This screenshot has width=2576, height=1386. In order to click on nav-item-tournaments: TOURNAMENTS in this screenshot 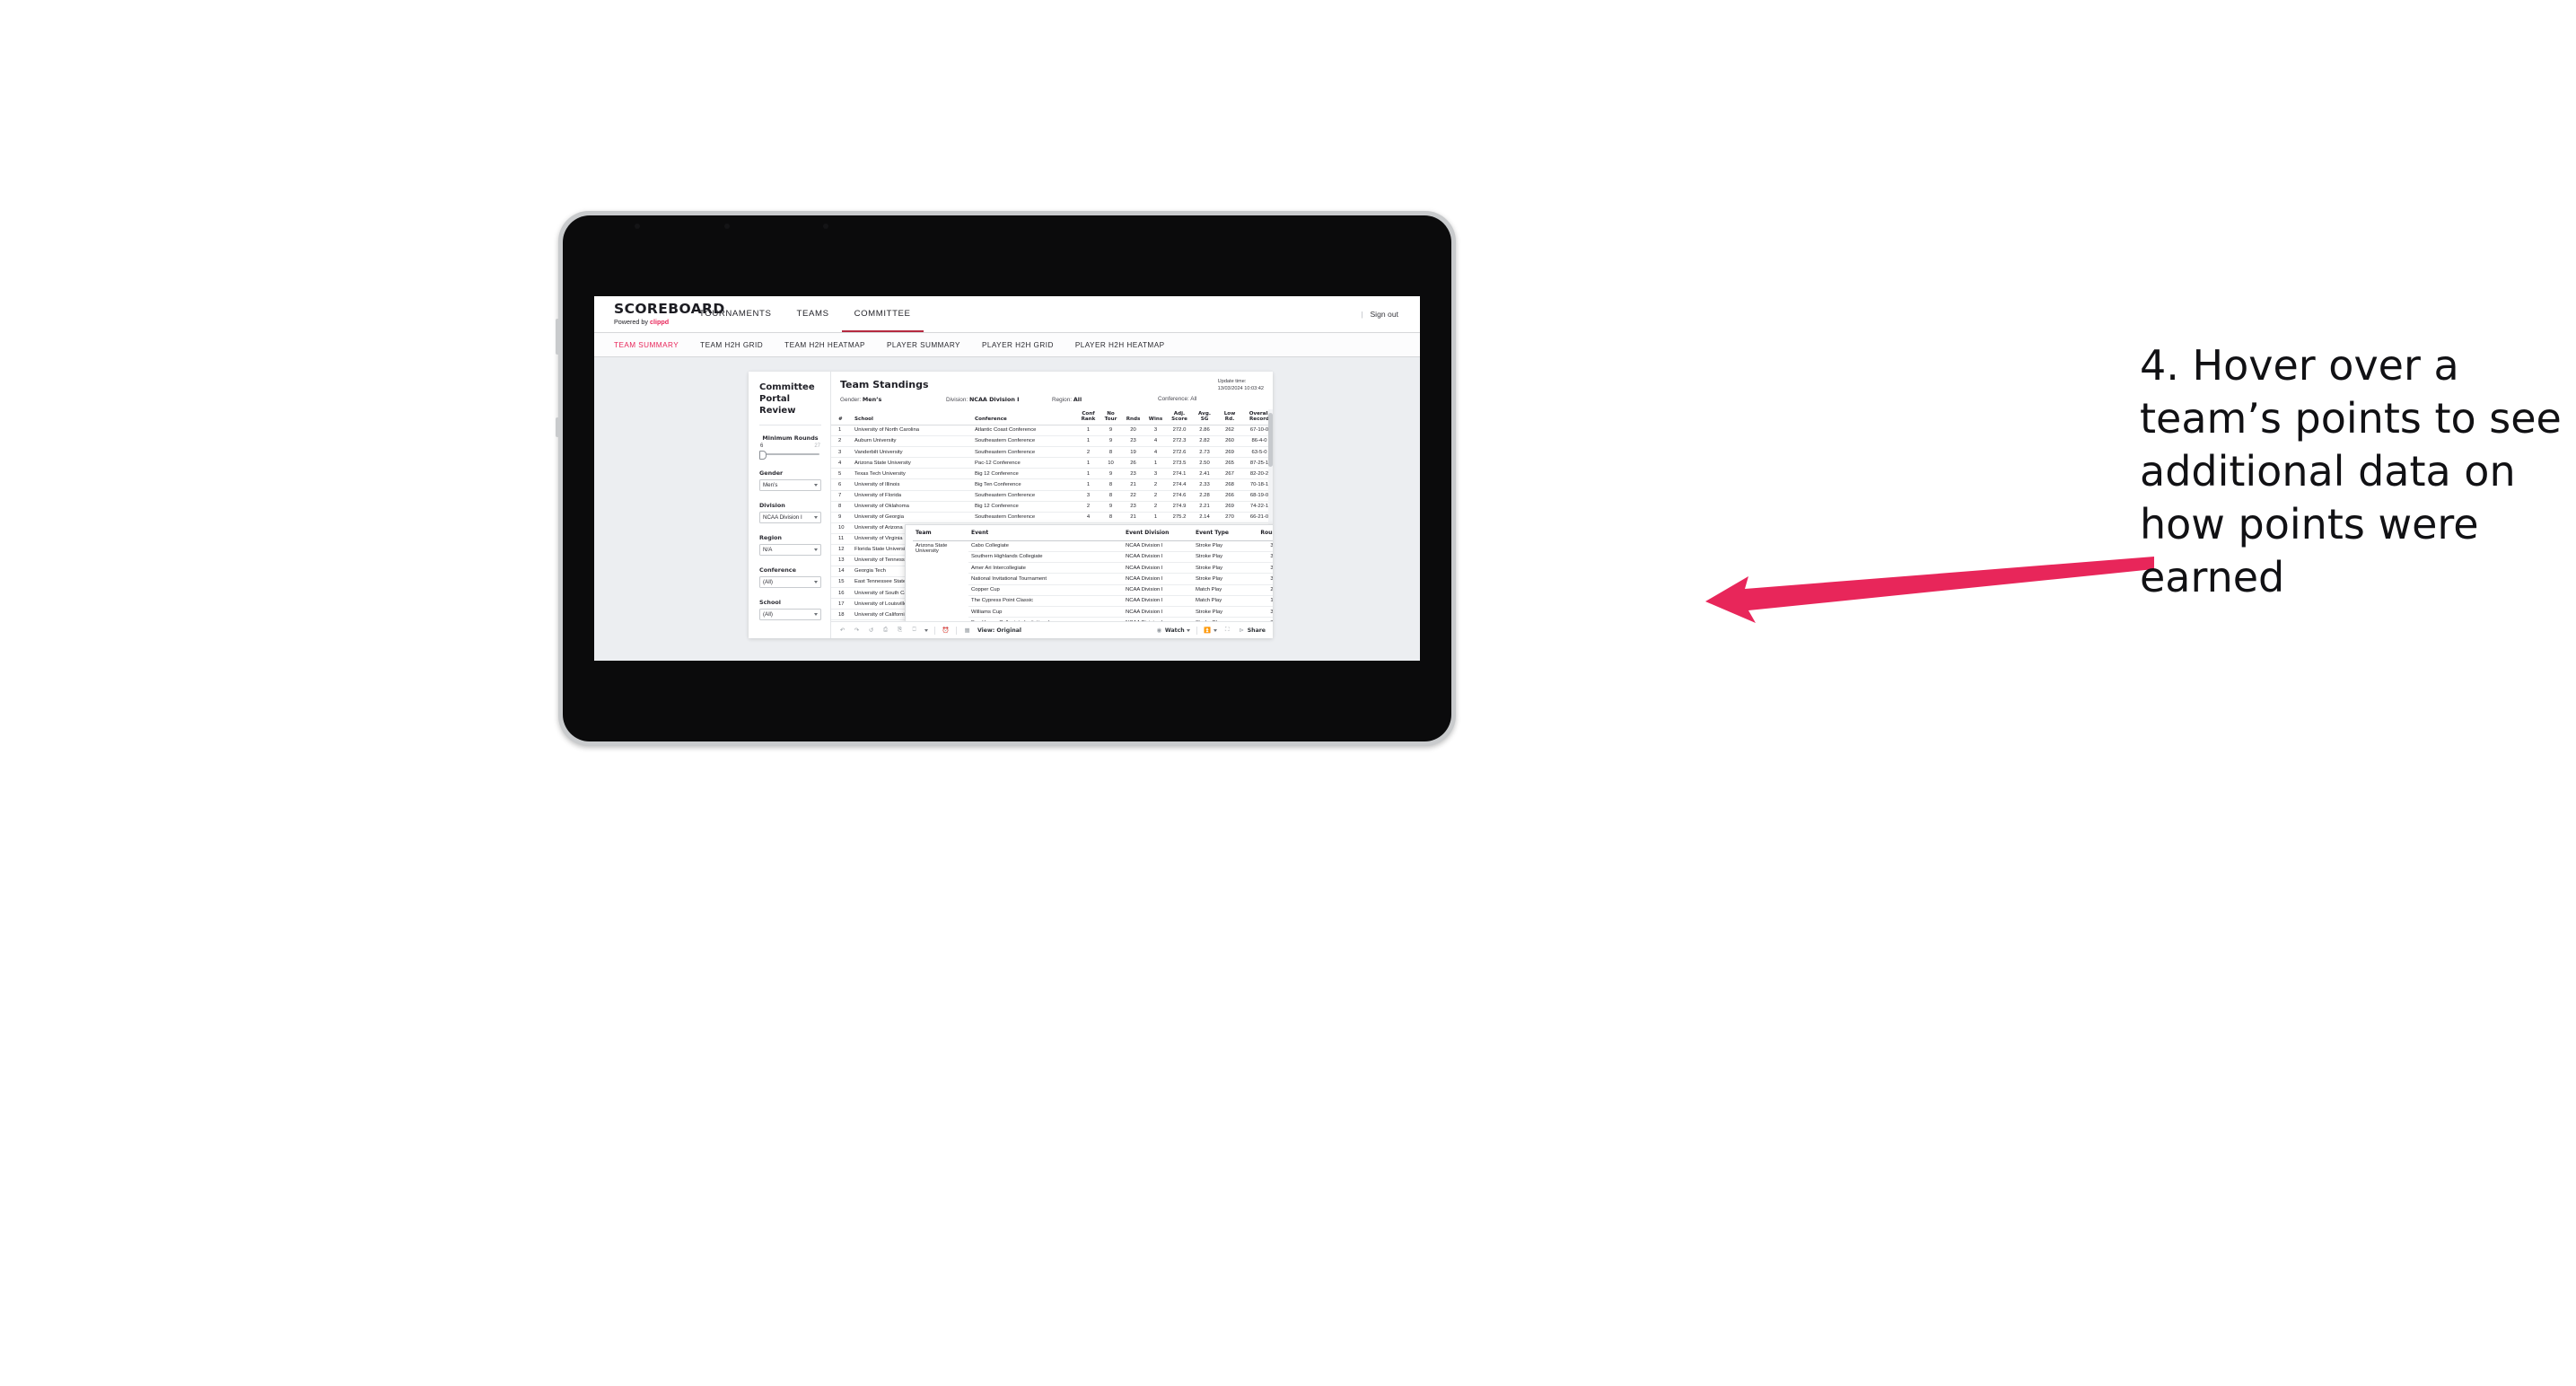, I will do `click(735, 314)`.